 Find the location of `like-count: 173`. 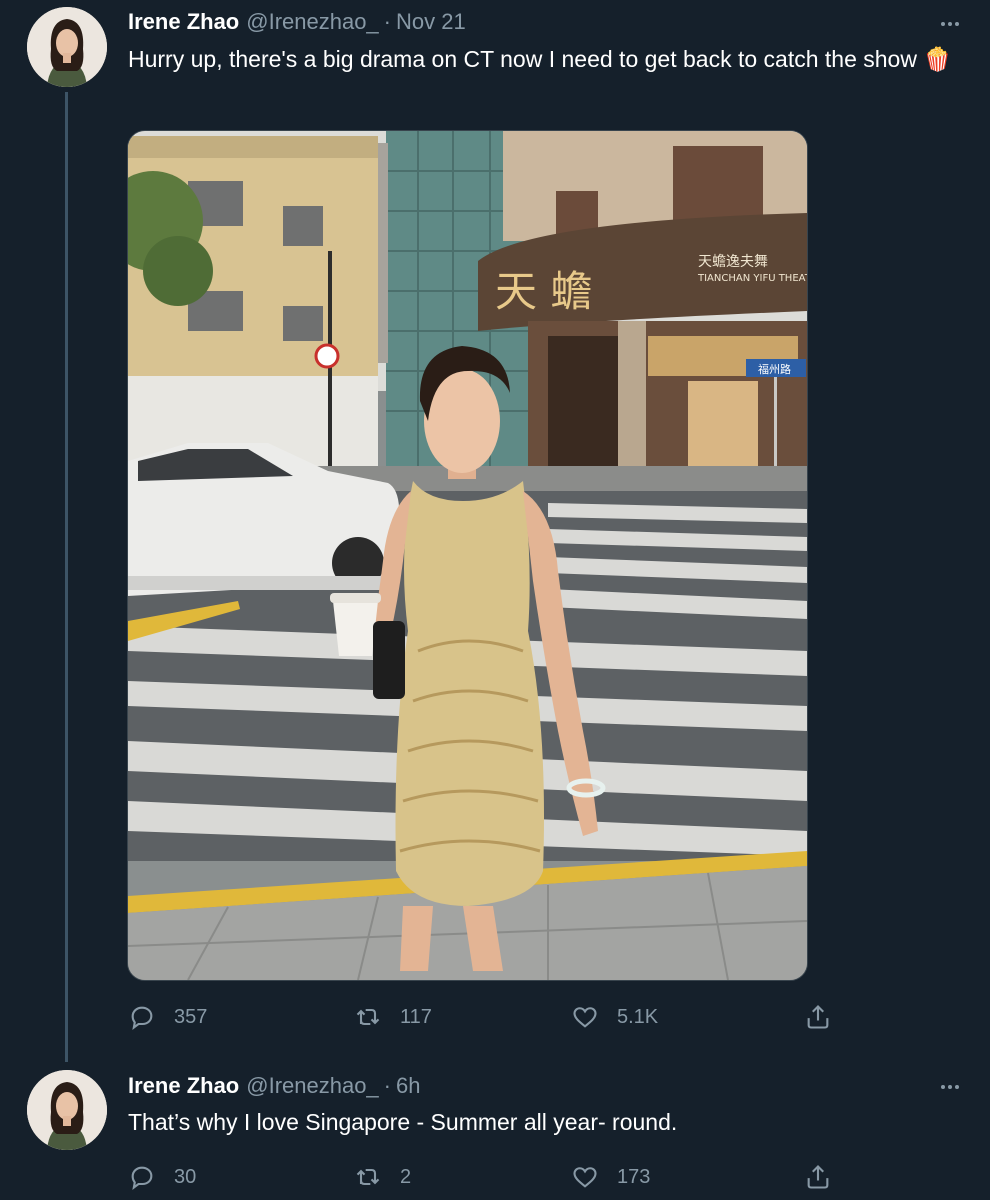

like-count: 173 is located at coordinates (634, 1176).